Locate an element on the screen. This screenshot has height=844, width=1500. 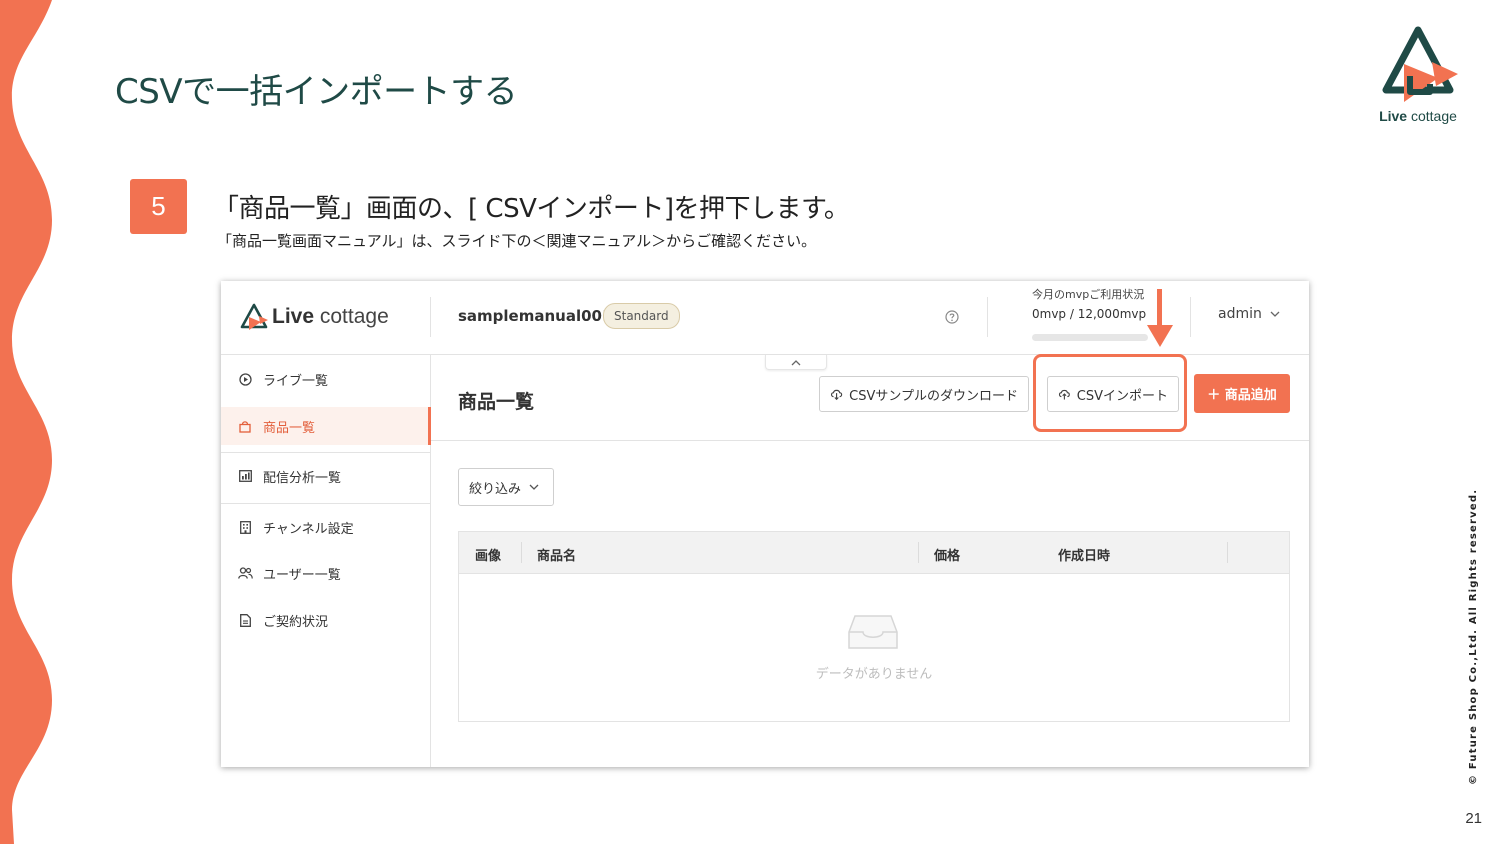
decorative-wave is located at coordinates (26, 422).